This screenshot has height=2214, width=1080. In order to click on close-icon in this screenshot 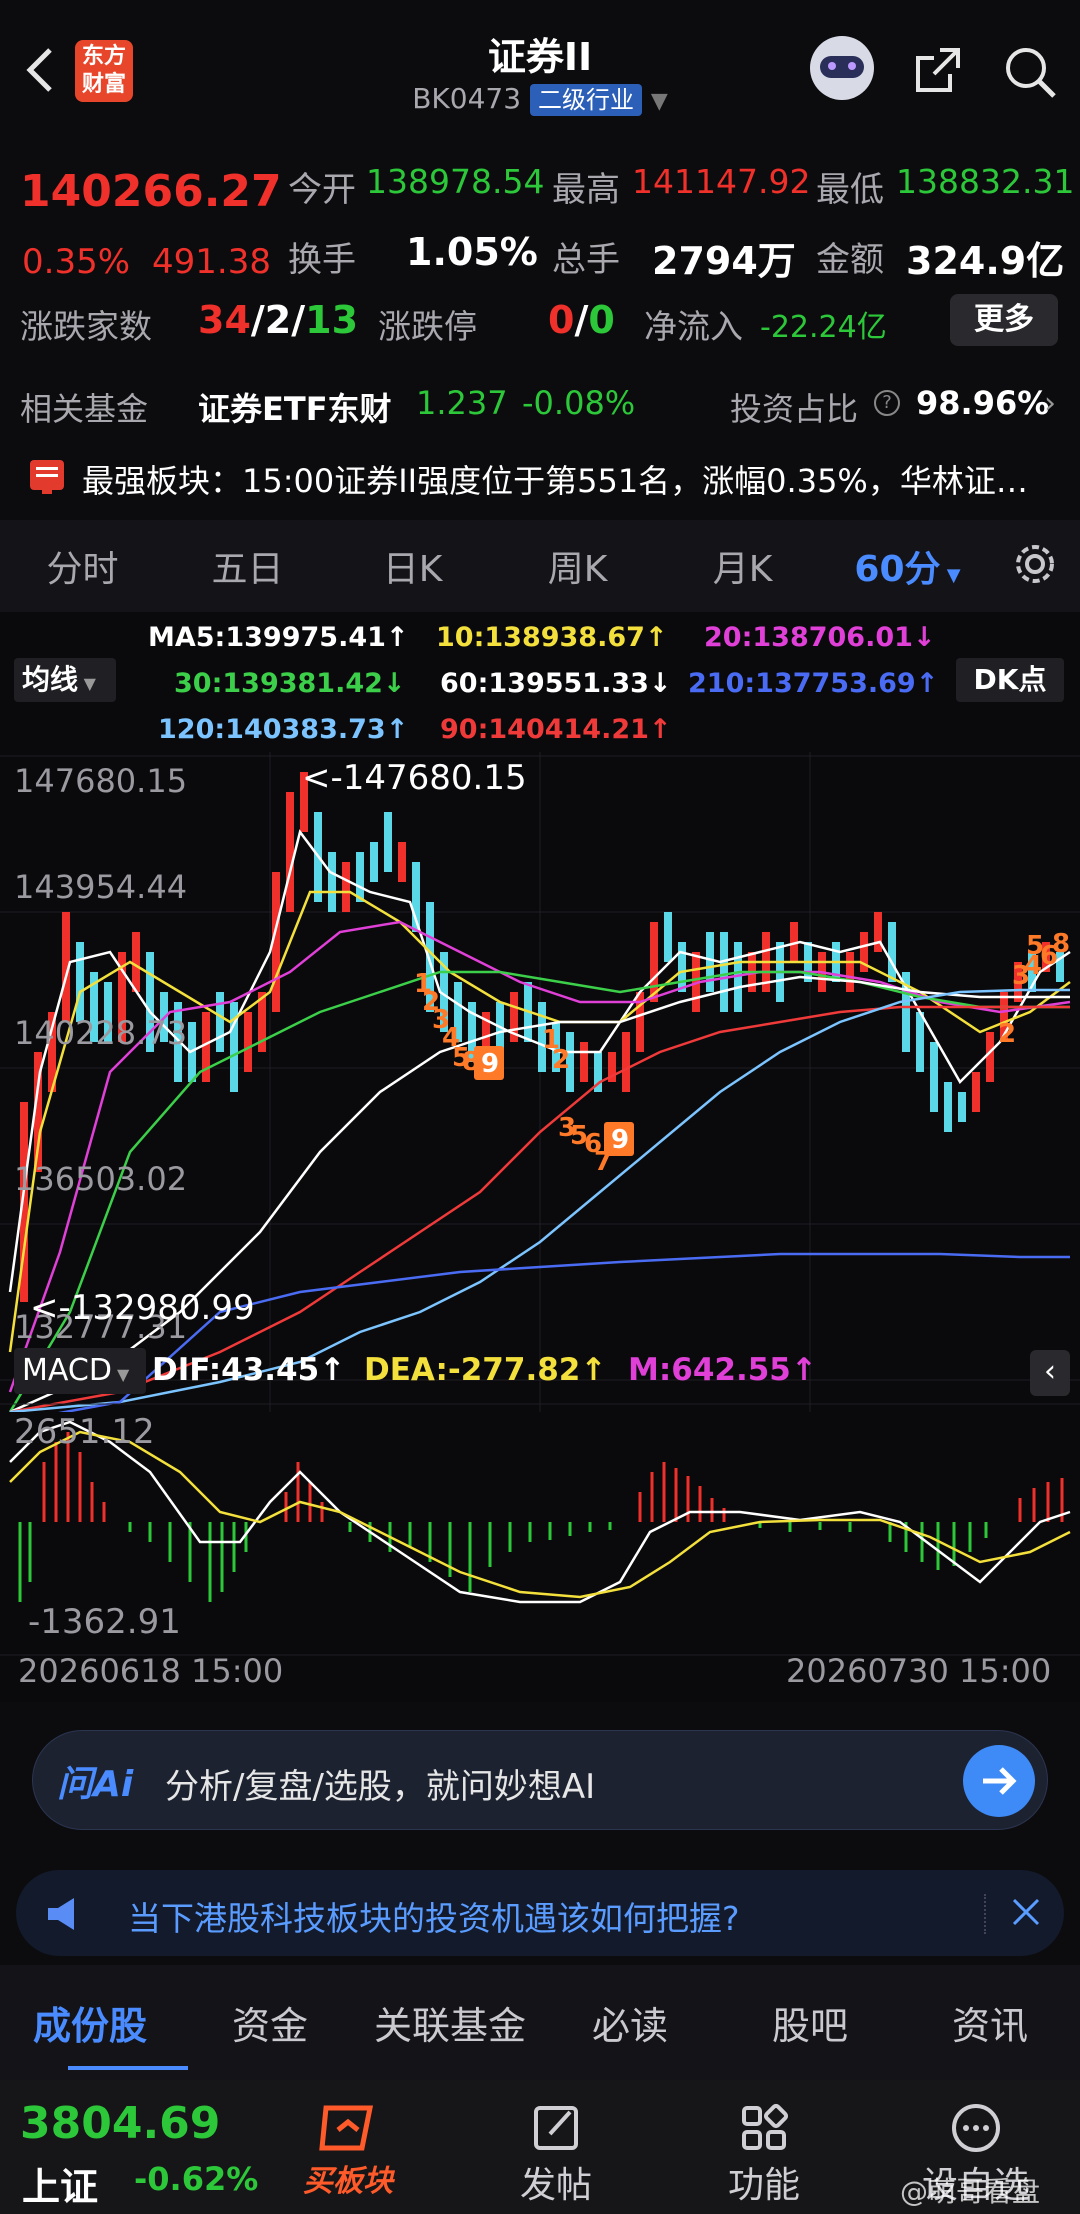, I will do `click(1026, 1912)`.